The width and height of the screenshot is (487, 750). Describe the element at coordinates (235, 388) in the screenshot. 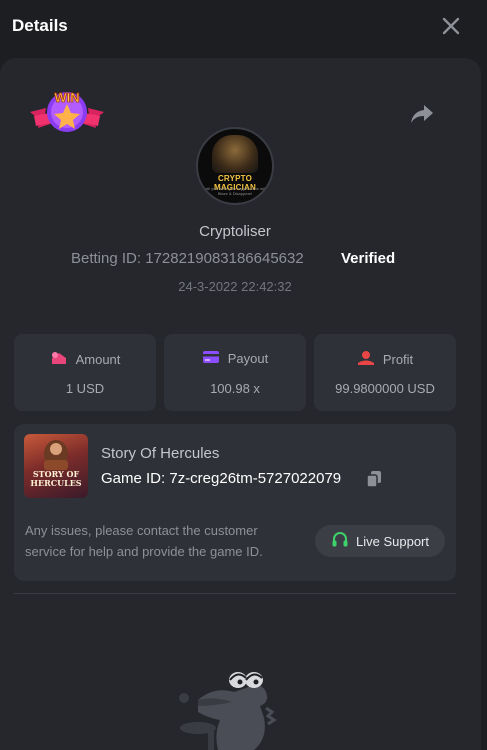

I see `payout-value: 100.98 x` at that location.